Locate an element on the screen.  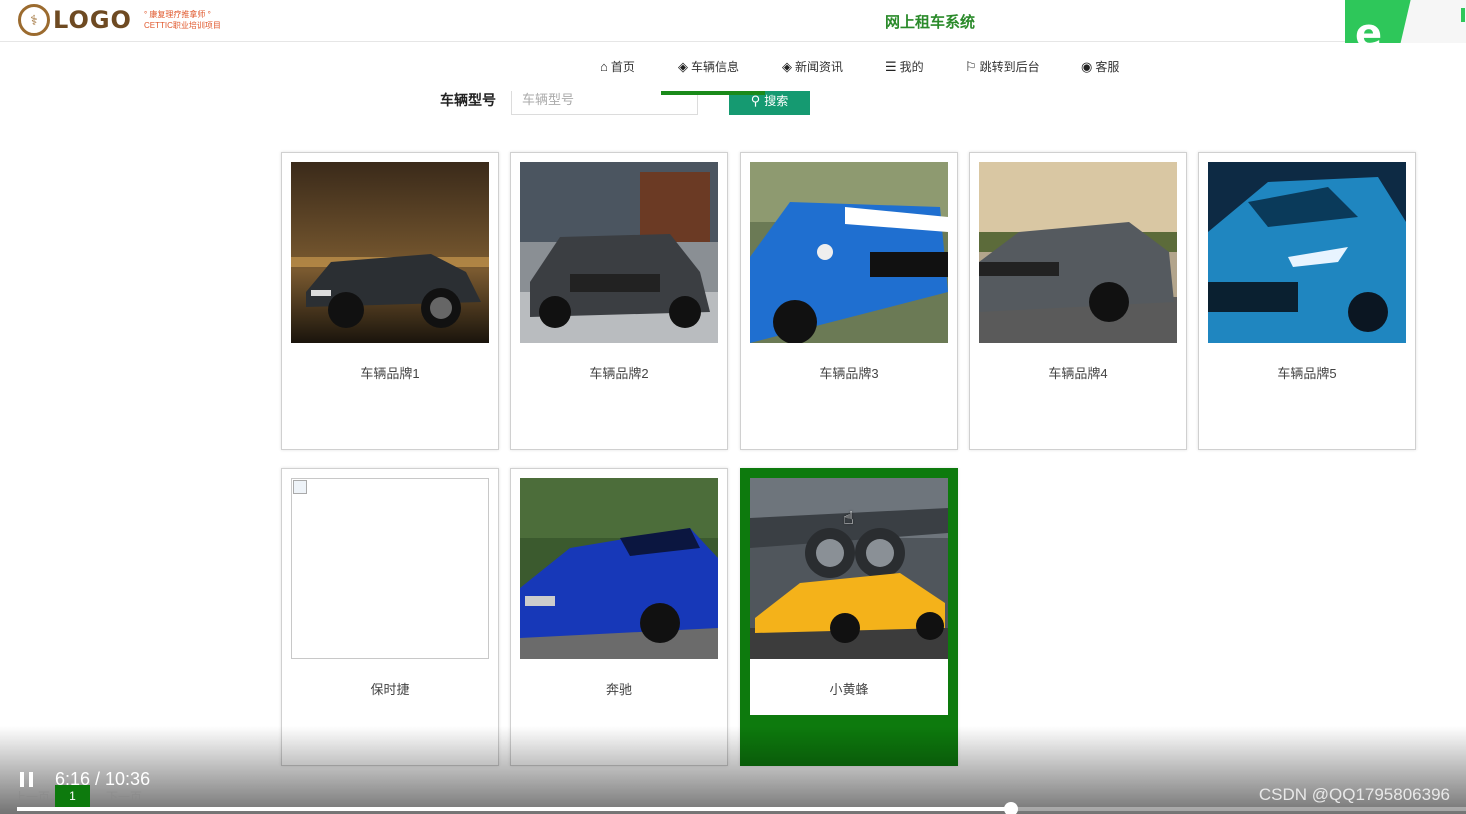
nav-item-news: ◈ 新闻资讯 is located at coordinates (812, 66).